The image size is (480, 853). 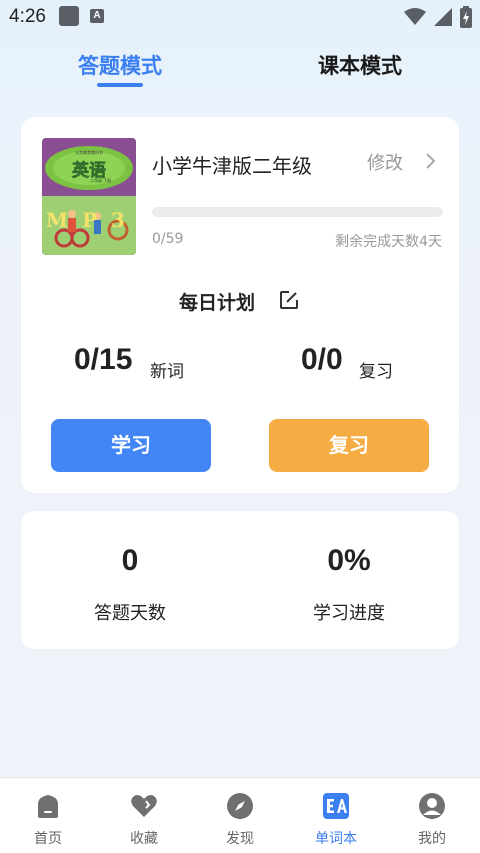 I want to click on study-button: 学习, so click(x=131, y=445).